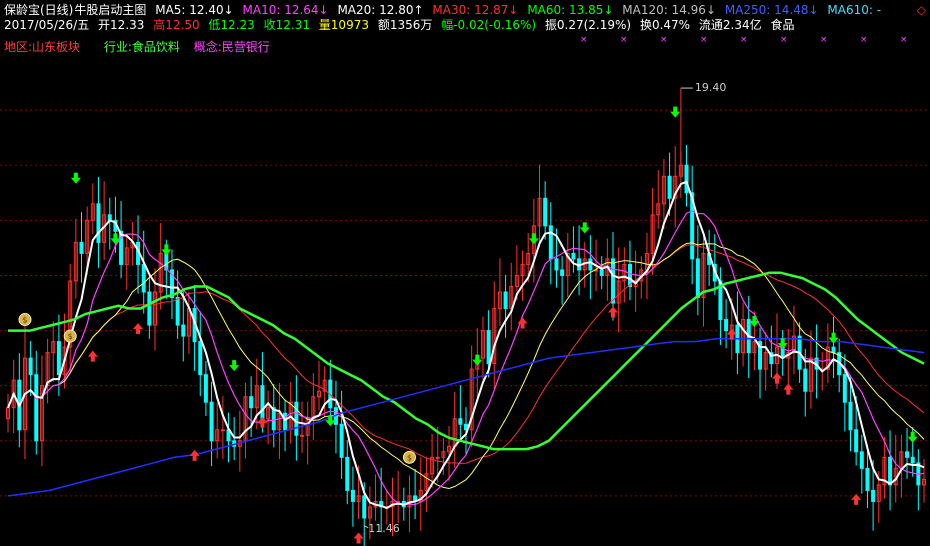  I want to click on ma20-value: MA20: 12.80↑, so click(380, 10).